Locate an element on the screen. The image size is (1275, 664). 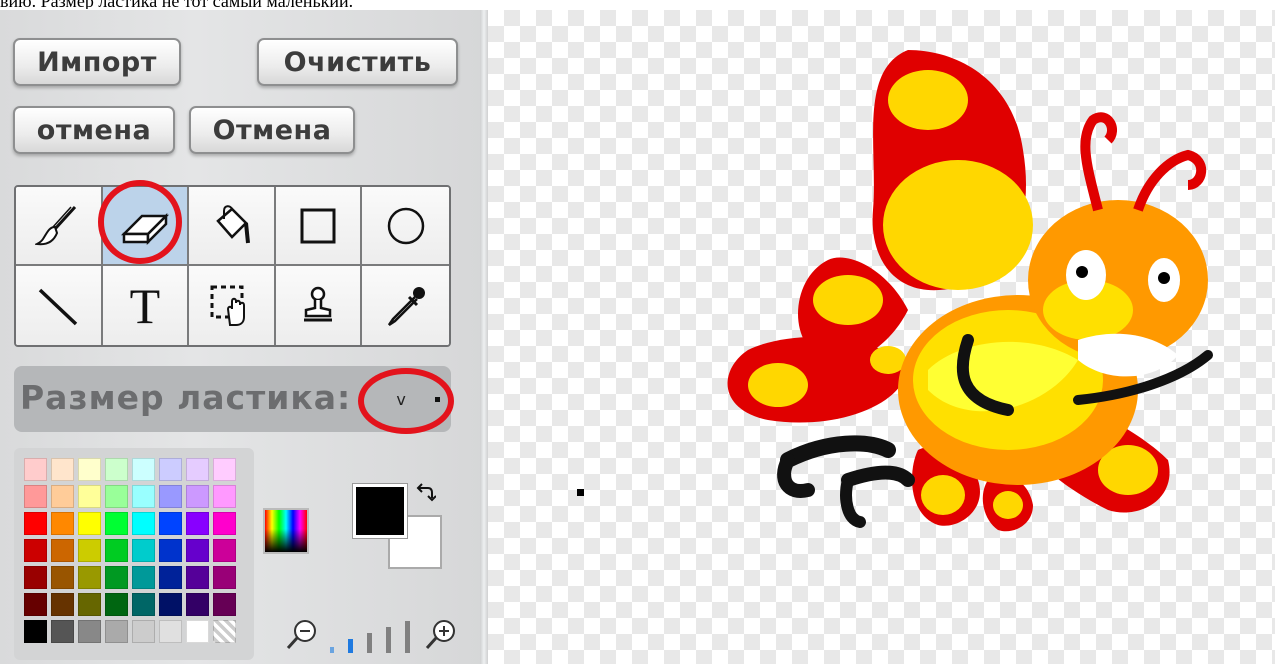
clear-button: Очистить is located at coordinates (357, 62).